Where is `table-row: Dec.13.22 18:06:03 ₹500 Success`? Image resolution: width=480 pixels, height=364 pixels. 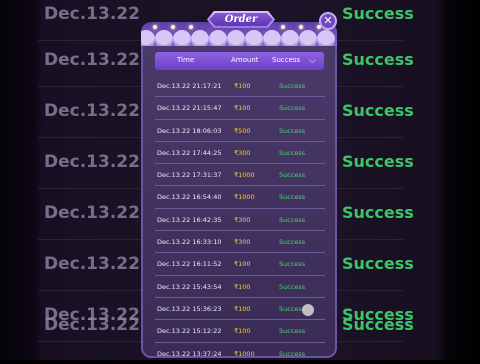
table-row: Dec.13.22 18:06:03 ₹500 Success is located at coordinates (240, 131).